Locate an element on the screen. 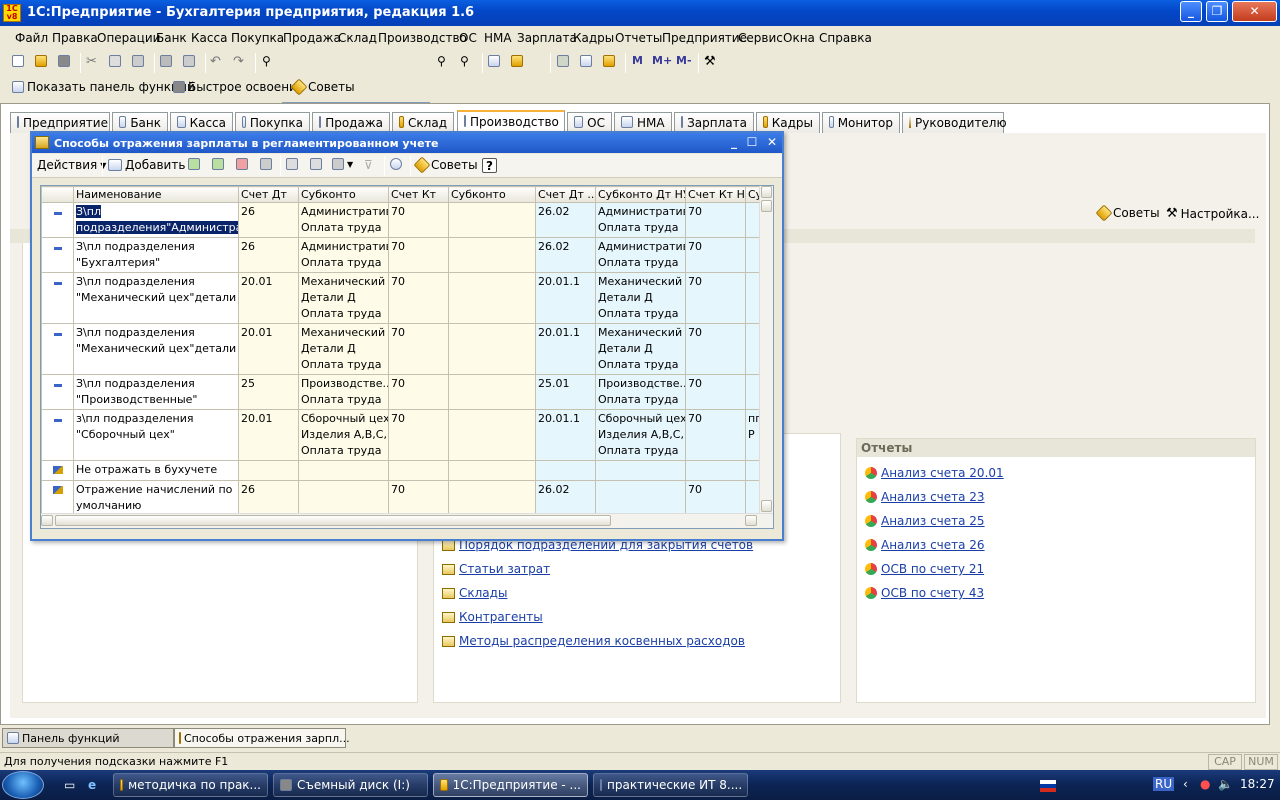  antivirus-icon: ● is located at coordinates (1205, 784).